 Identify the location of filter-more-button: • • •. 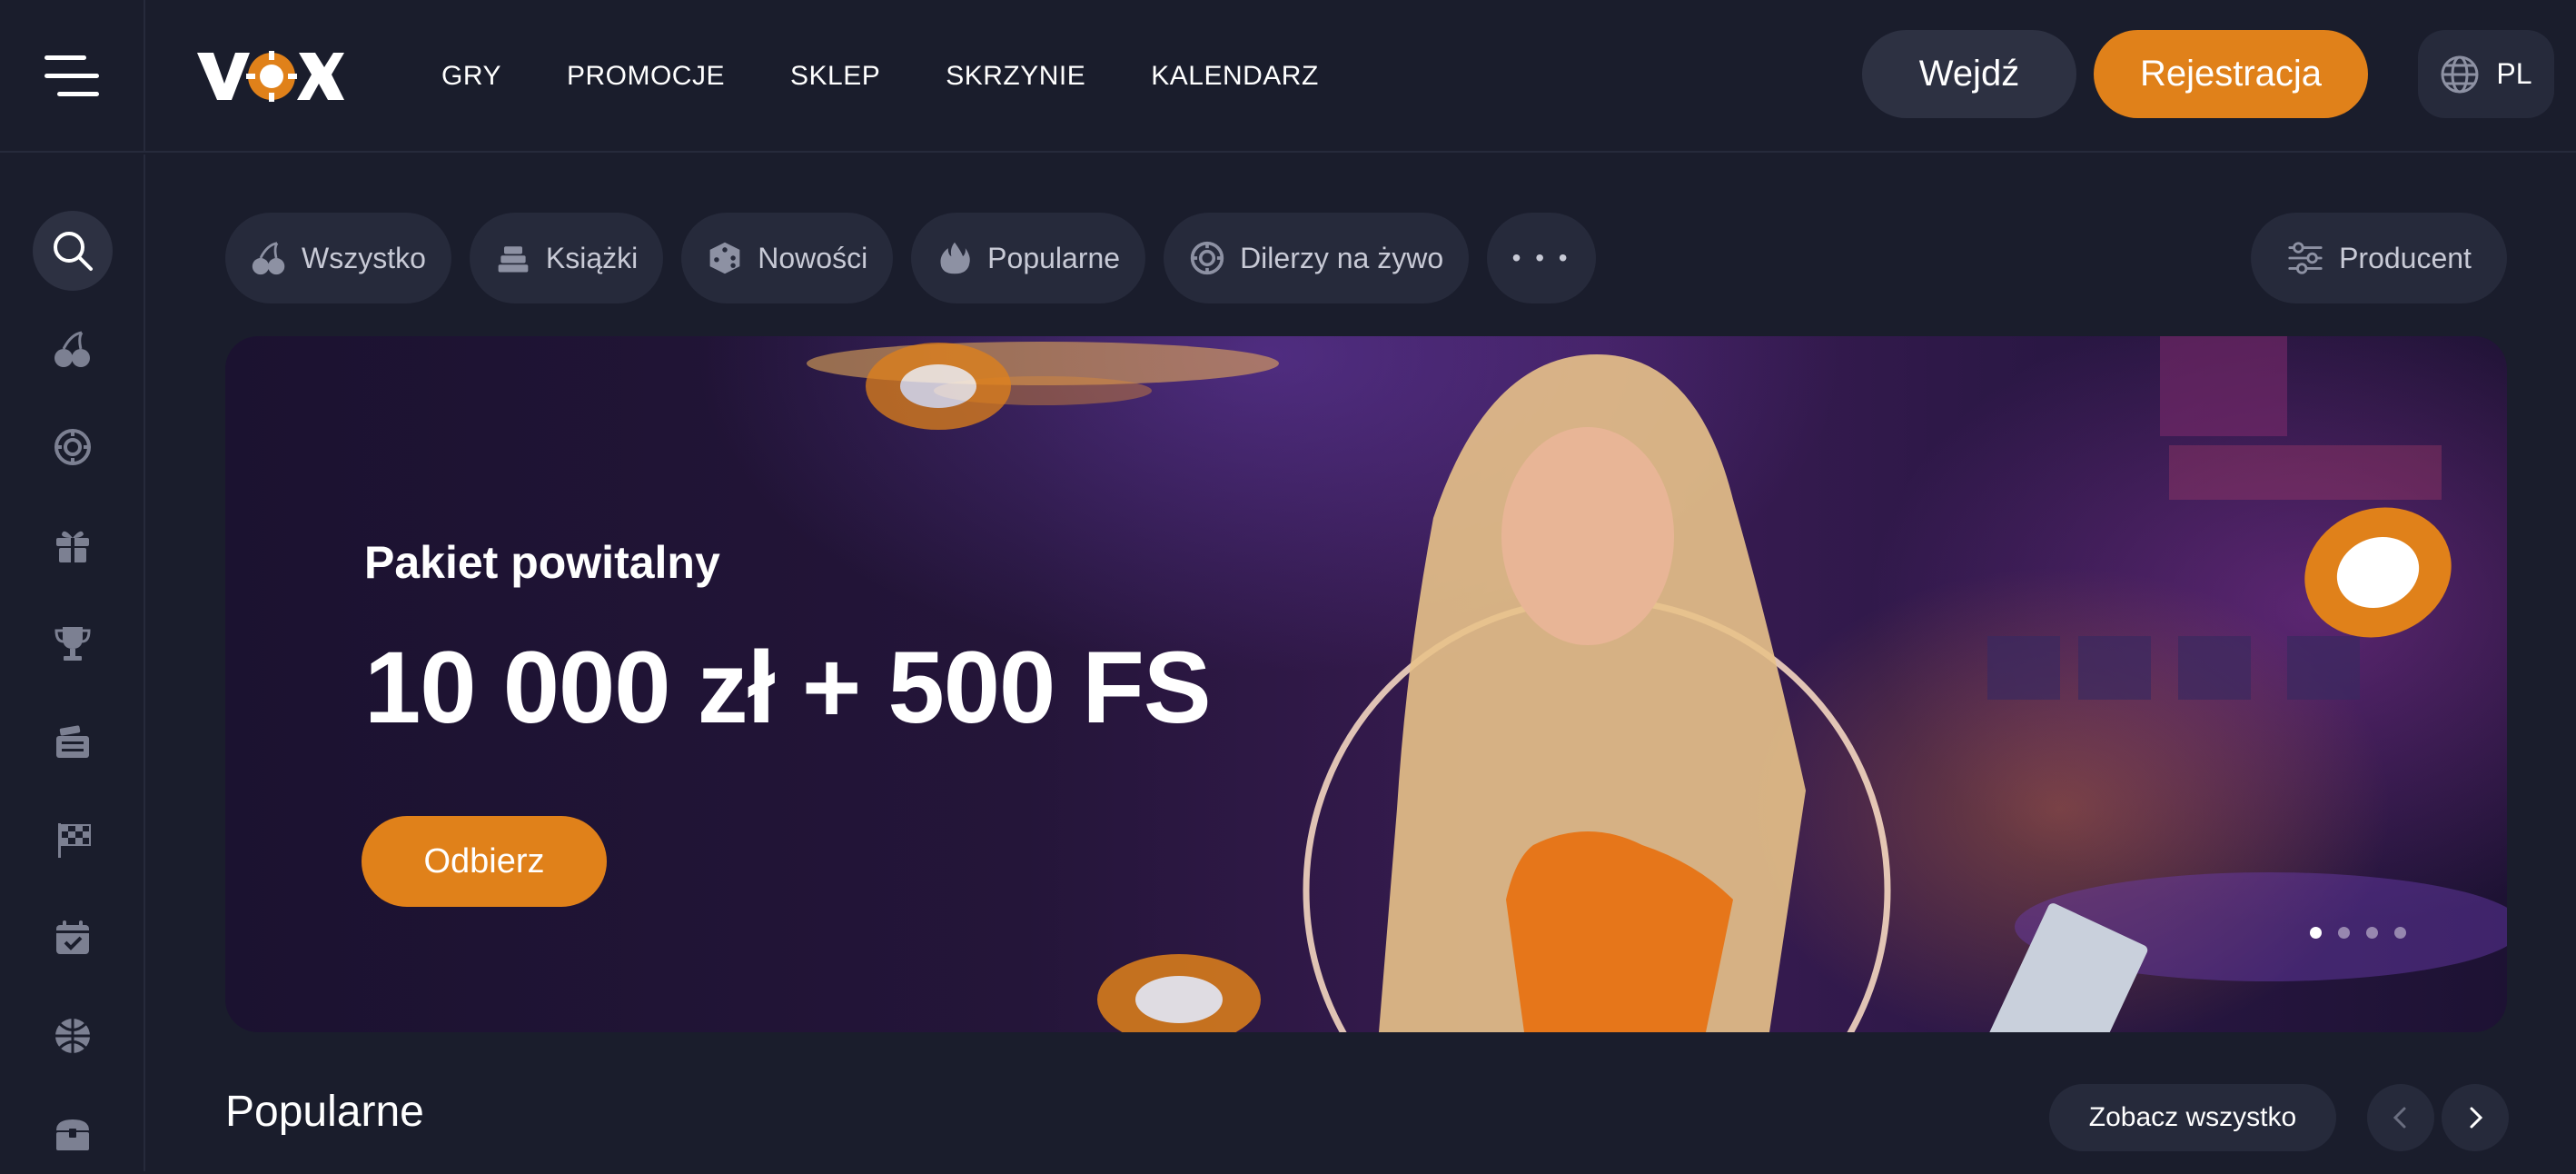
(1542, 258).